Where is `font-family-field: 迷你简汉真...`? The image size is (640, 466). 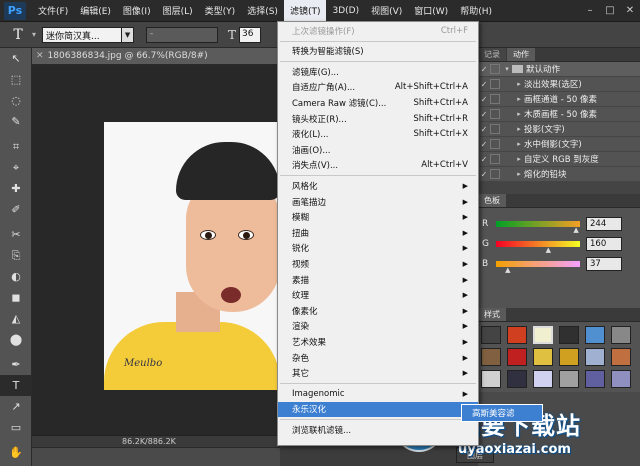 font-family-field: 迷你简汉真... is located at coordinates (82, 34).